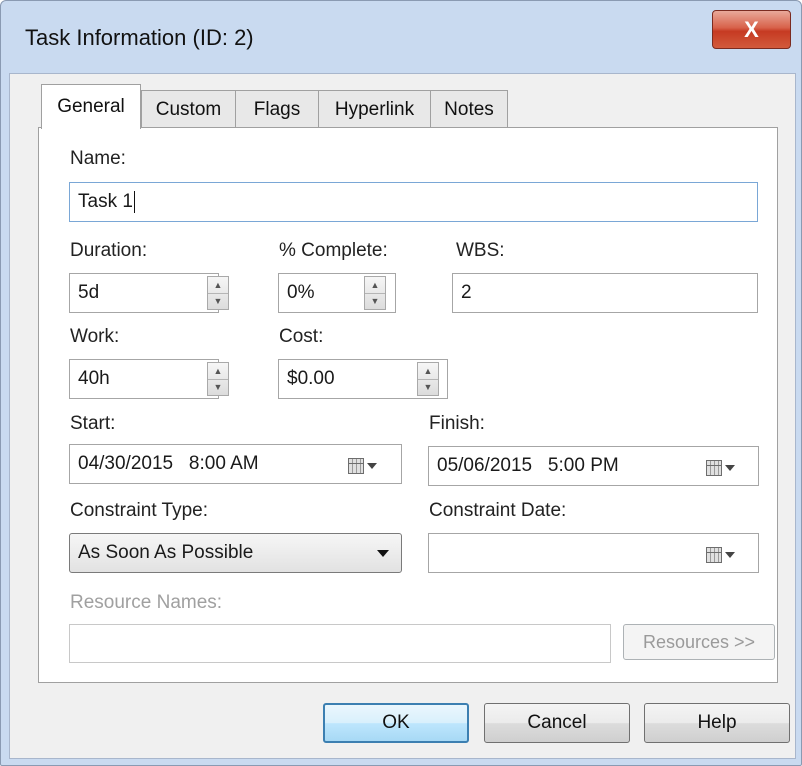 The height and width of the screenshot is (766, 802). I want to click on percent-complete-value: 0%, so click(301, 292).